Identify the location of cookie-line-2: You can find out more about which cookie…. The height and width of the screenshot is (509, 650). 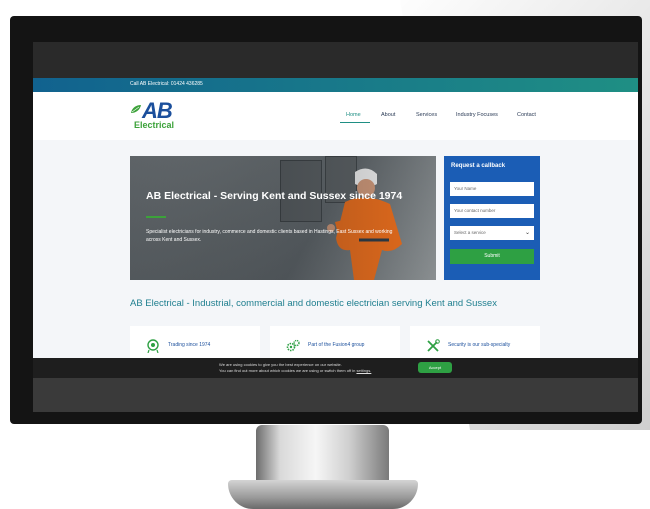
(295, 371).